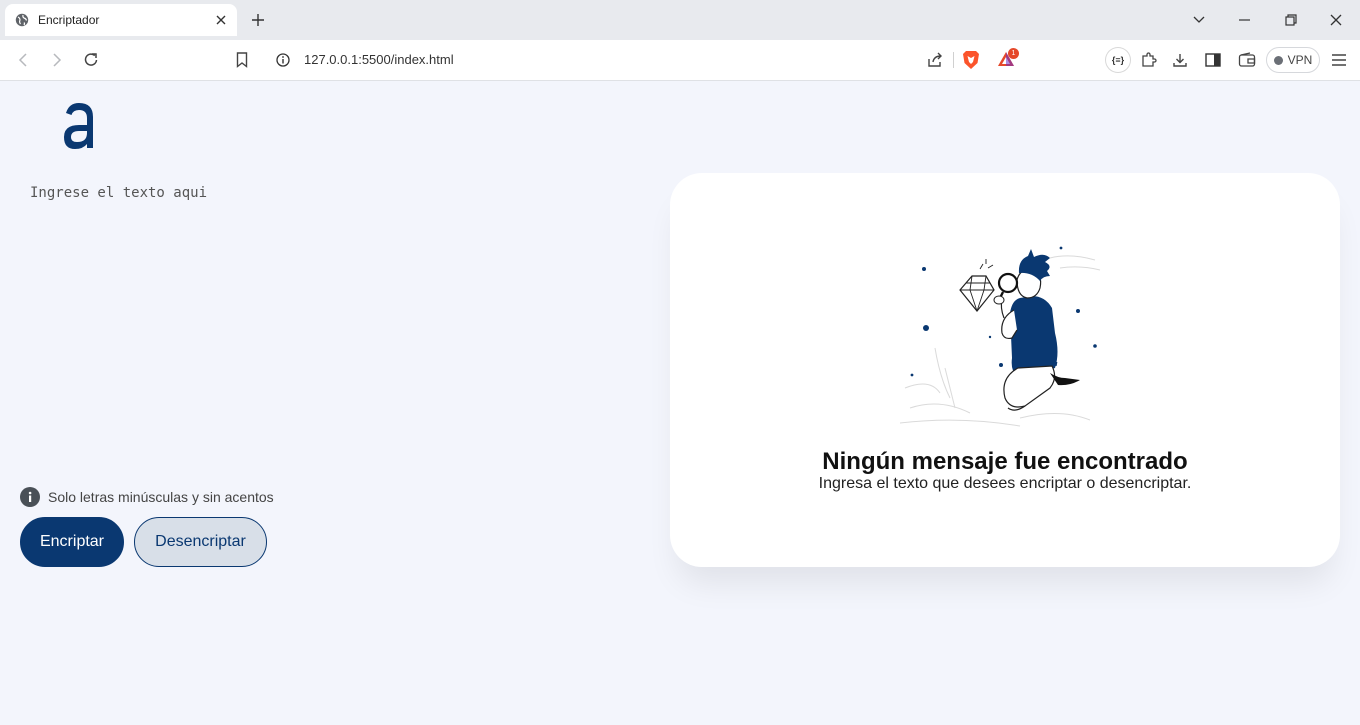  What do you see at coordinates (1339, 60) in the screenshot?
I see `menu-icon` at bounding box center [1339, 60].